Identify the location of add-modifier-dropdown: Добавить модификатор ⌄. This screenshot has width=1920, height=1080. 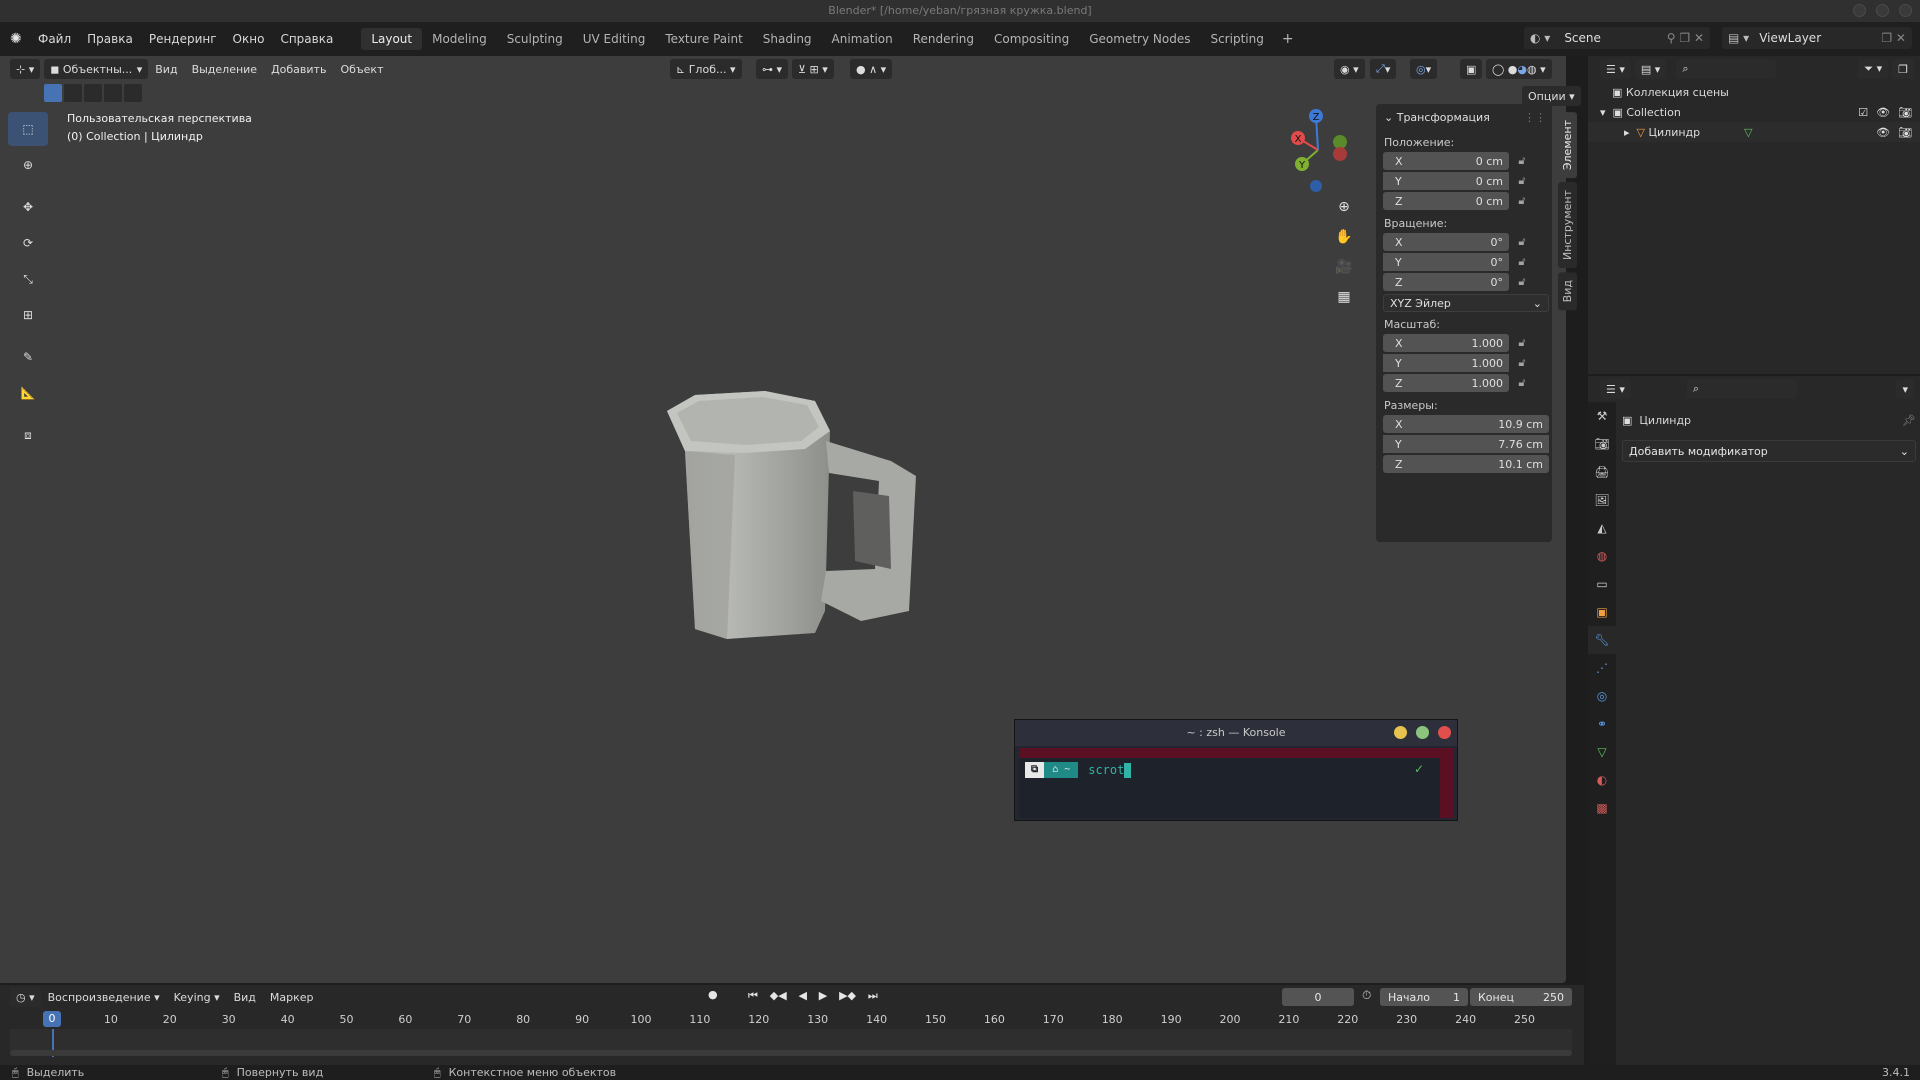
(1769, 451).